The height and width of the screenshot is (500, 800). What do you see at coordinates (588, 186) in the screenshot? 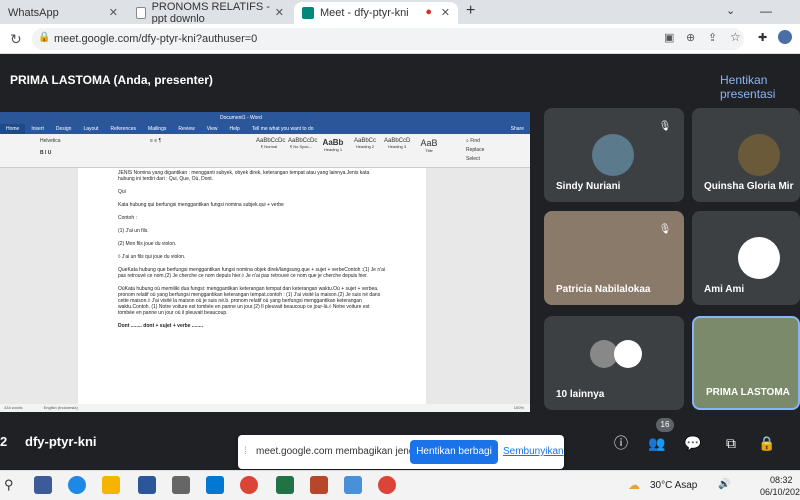
I see `participant-name: Sindy Nuriani` at bounding box center [588, 186].